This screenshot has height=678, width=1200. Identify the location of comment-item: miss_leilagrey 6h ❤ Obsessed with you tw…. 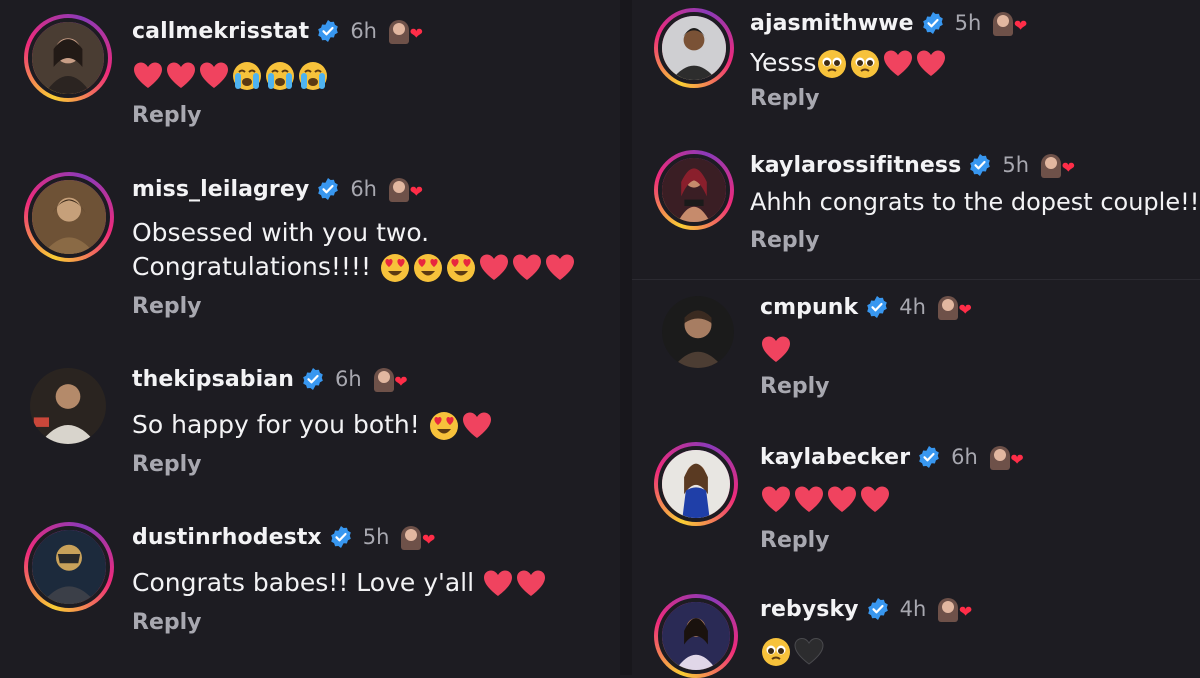
(319, 249).